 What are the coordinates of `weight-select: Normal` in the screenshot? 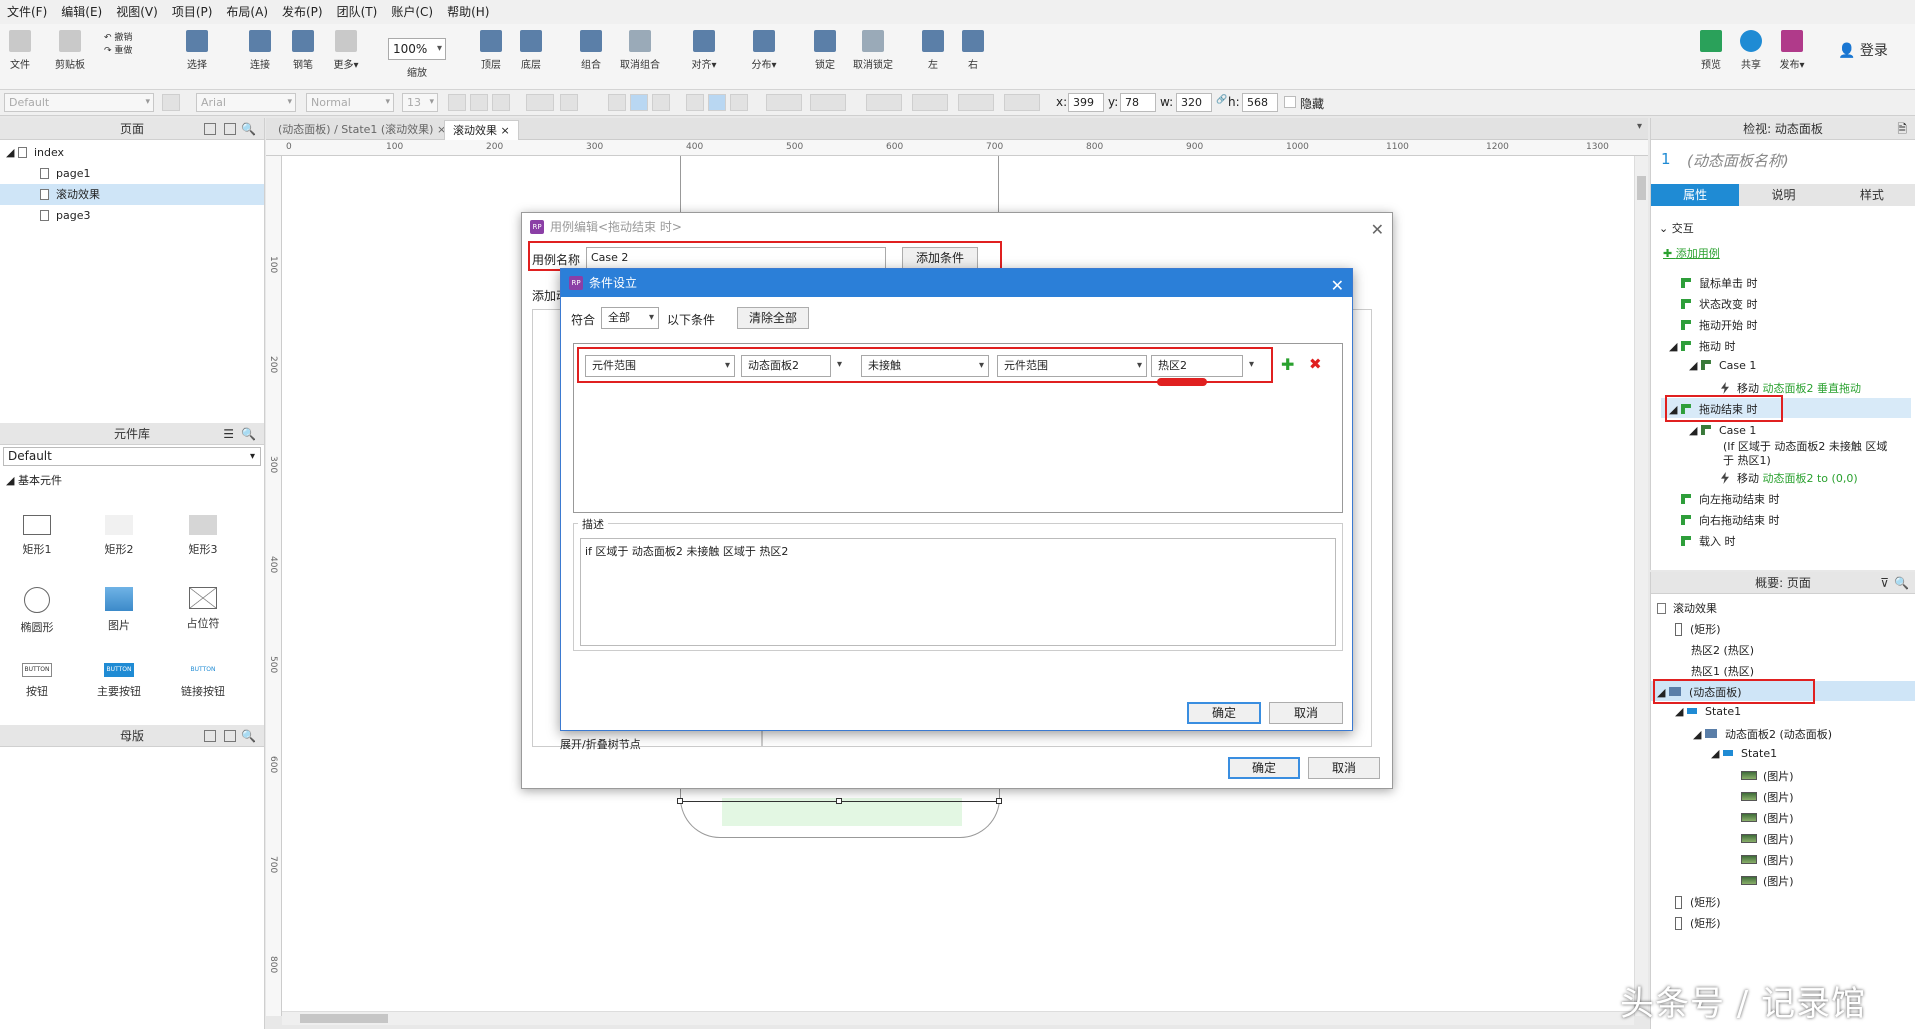 It's located at (350, 102).